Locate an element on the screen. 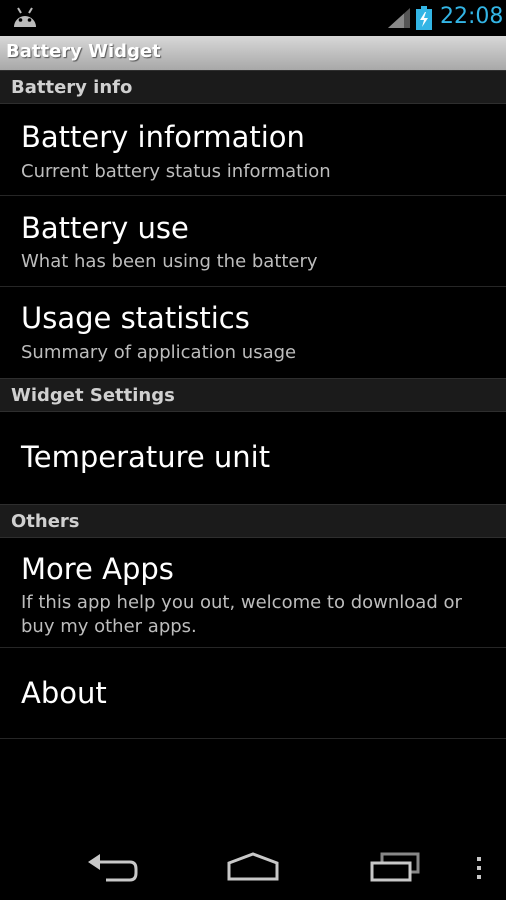 Image resolution: width=506 pixels, height=900 pixels. pref-title: About is located at coordinates (64, 693).